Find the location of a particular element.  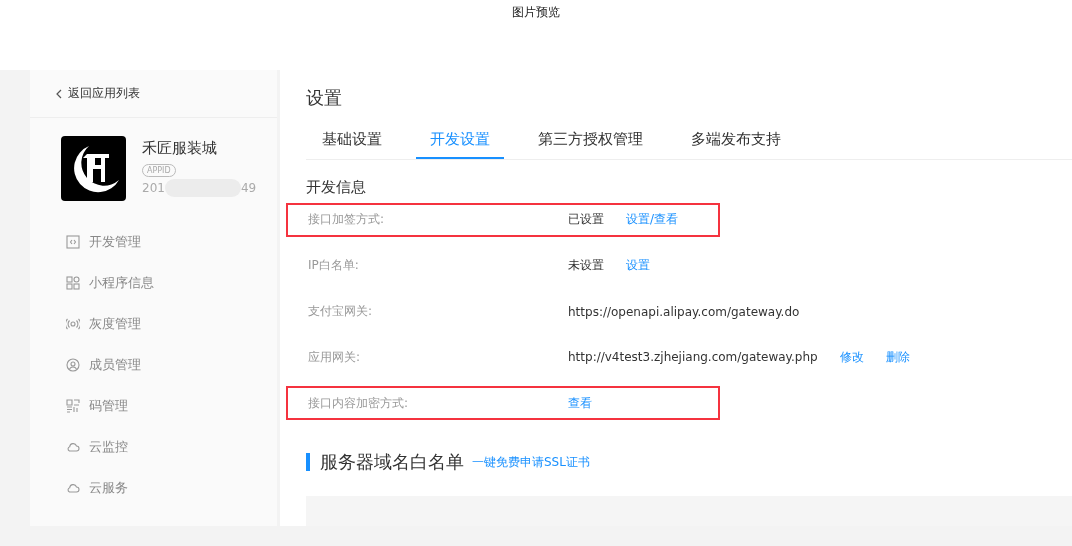

grid-icon is located at coordinates (73, 282).